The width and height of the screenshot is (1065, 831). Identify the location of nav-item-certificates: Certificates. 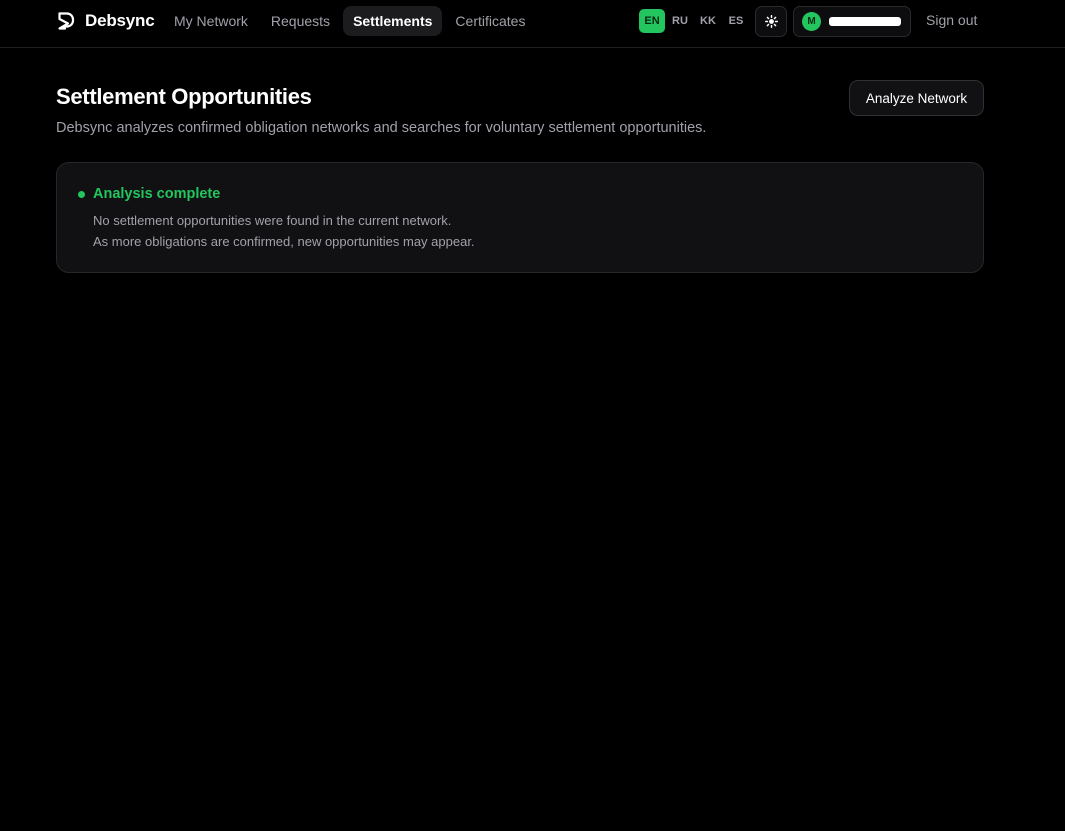
(490, 21).